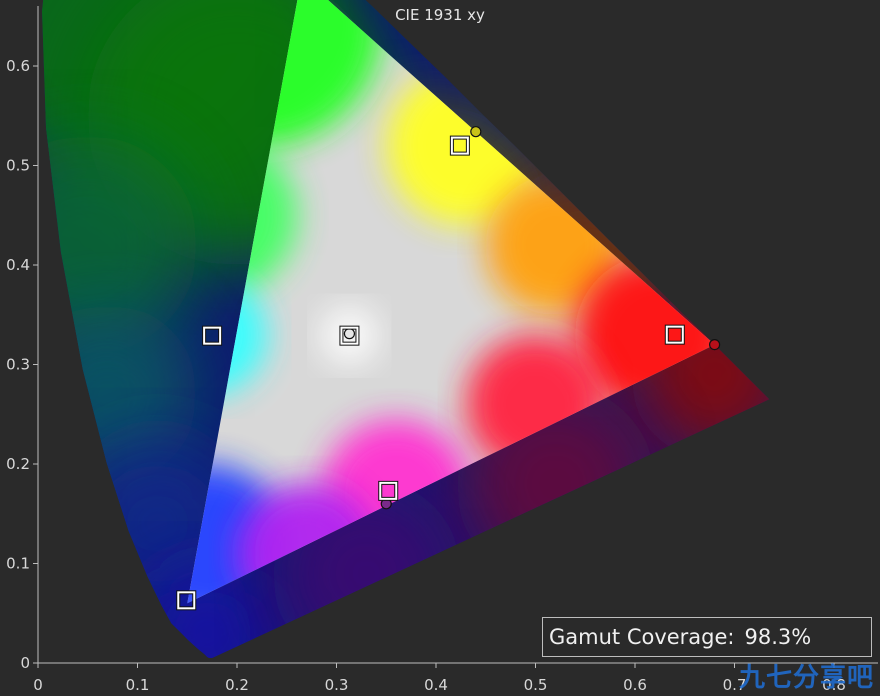  I want to click on y-tick-label: 0.2, so click(18, 464).